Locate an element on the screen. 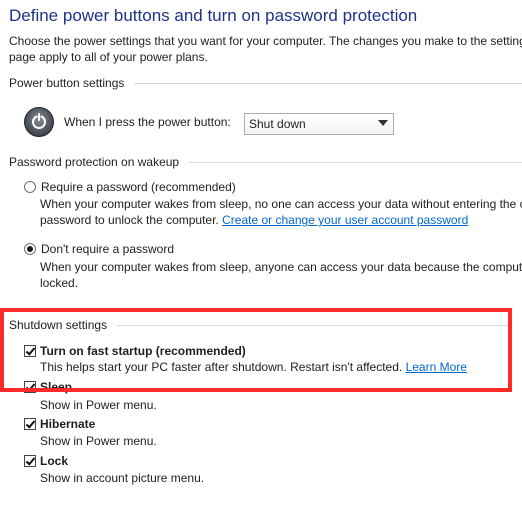  lock-description: Show in account picture menu. is located at coordinates (122, 478).